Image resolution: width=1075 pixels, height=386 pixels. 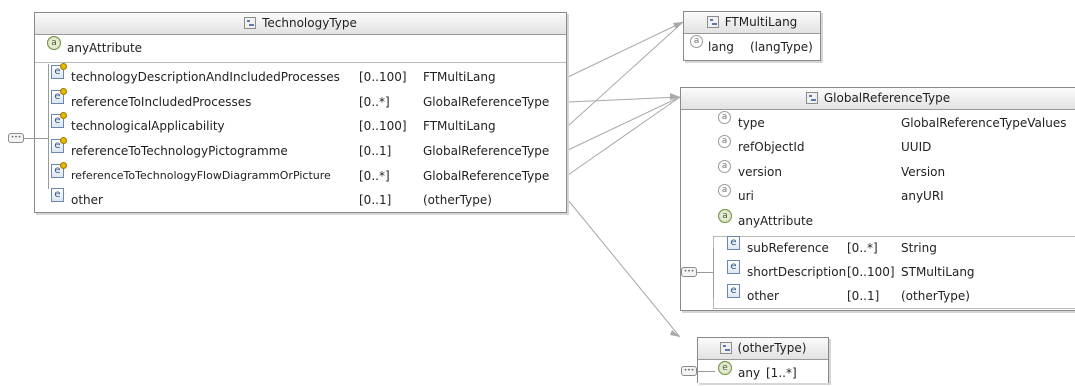 I want to click on any-element-row: e any [1..*], so click(x=763, y=373).